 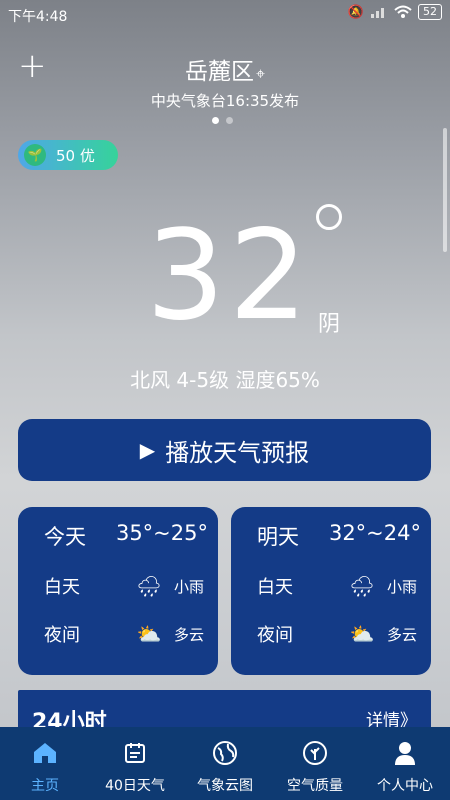 I want to click on leaf-icon, so click(x=315, y=753).